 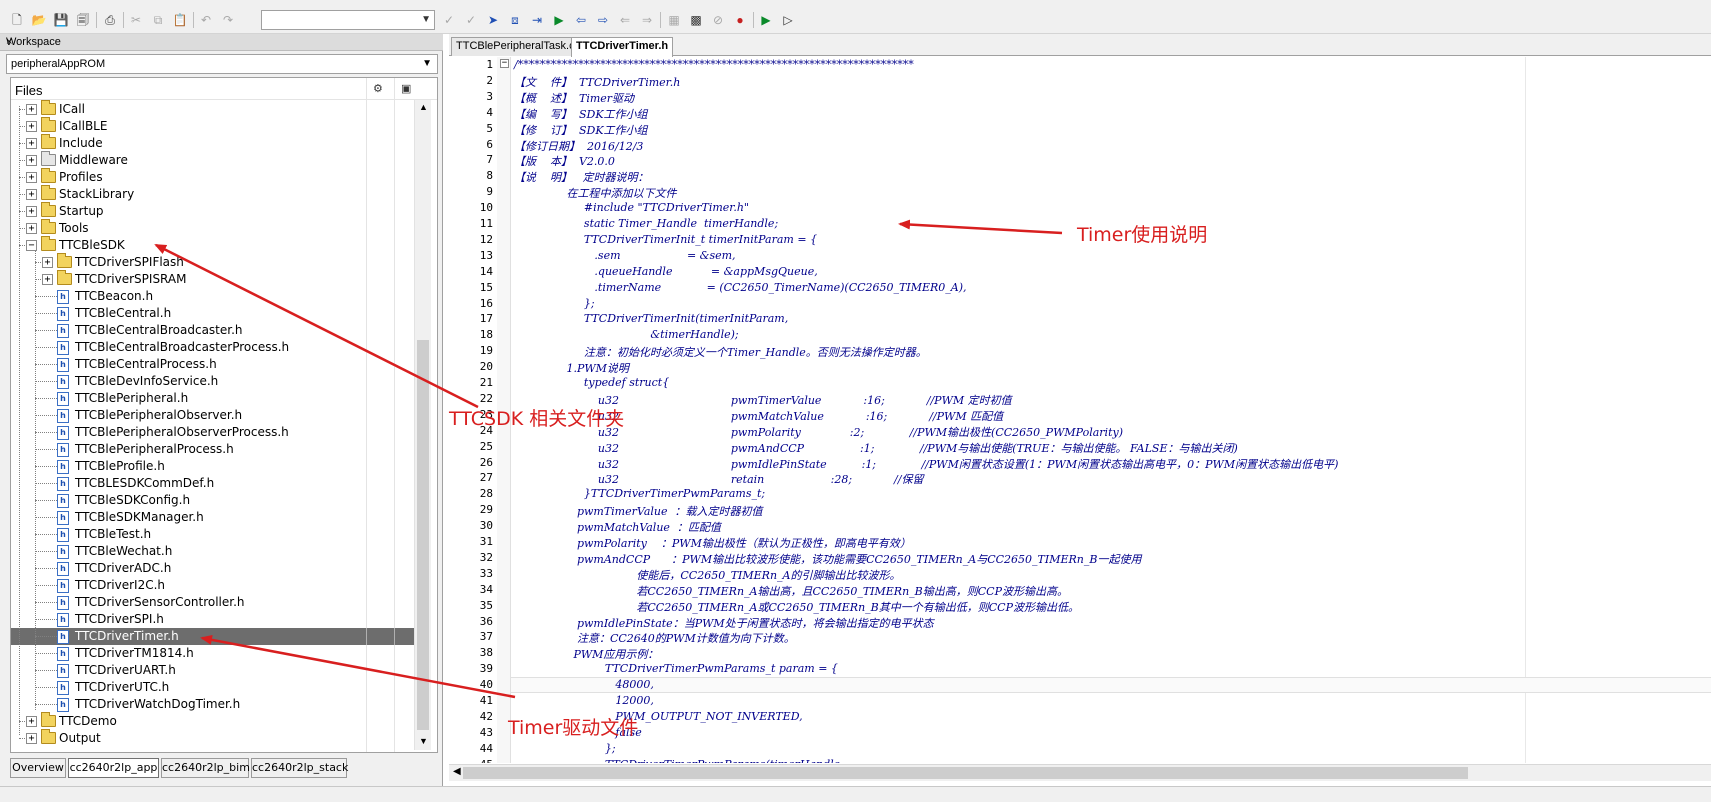 I want to click on annotation-timer-usage: Timer使用说明, so click(x=1142, y=235).